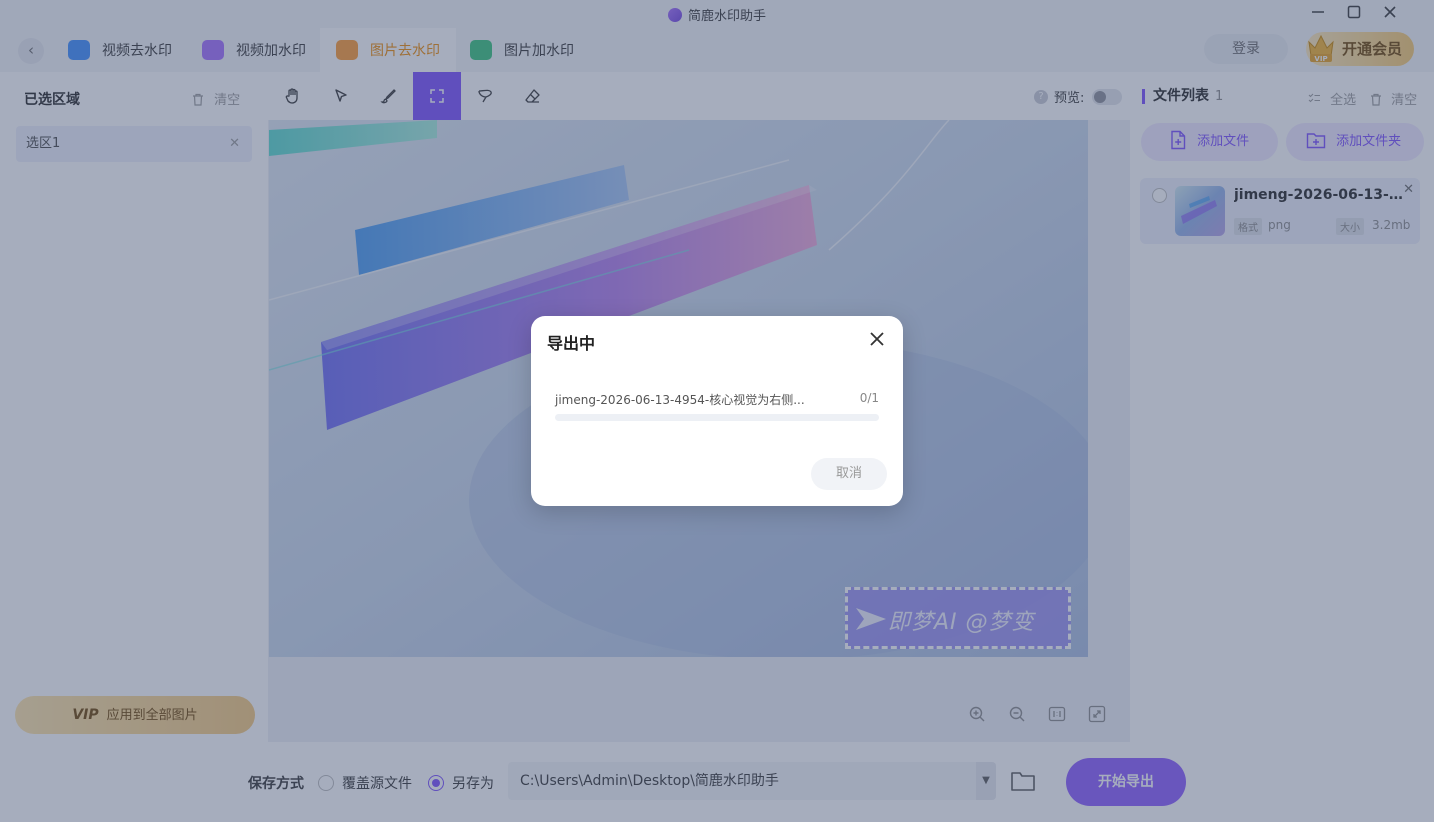  What do you see at coordinates (877, 340) in the screenshot?
I see `dialog-close-icon` at bounding box center [877, 340].